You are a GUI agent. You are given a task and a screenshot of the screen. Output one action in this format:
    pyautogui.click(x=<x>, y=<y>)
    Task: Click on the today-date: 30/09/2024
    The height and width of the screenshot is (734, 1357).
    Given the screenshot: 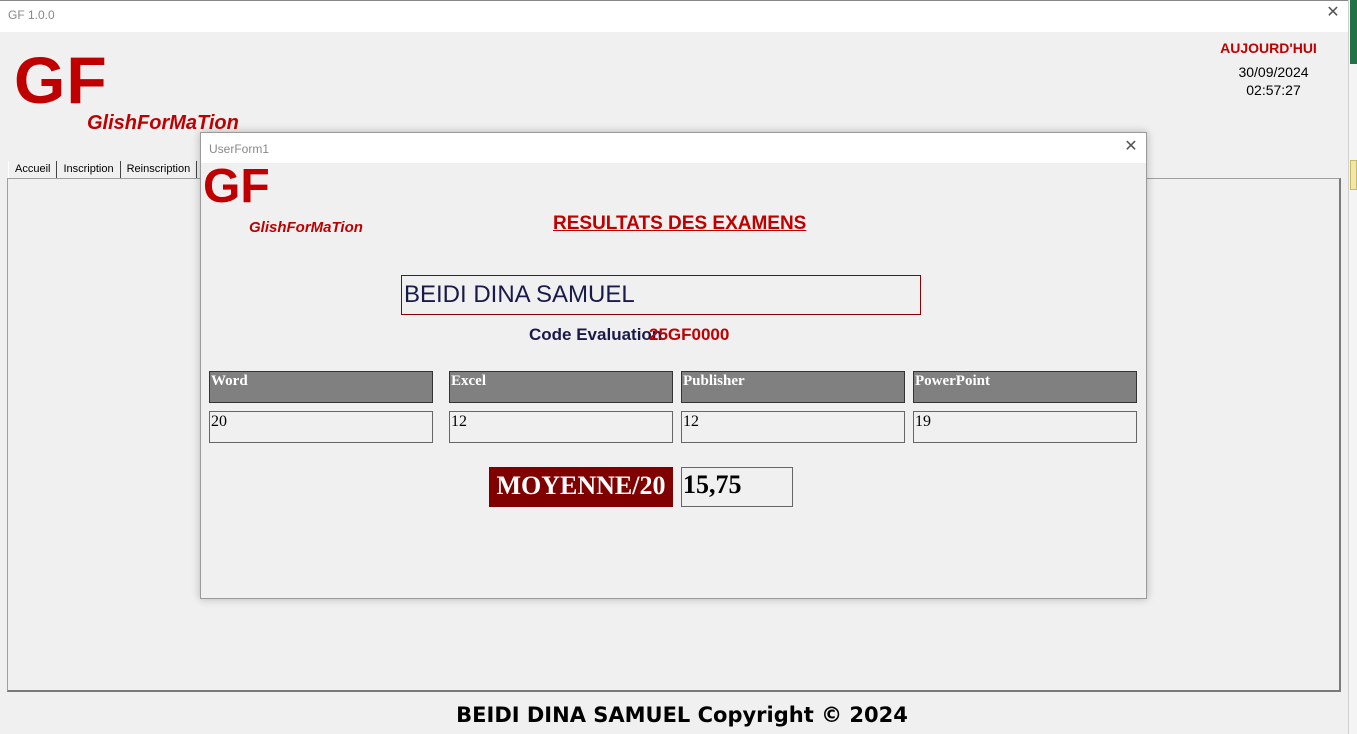 What is the action you would take?
    pyautogui.click(x=1273, y=72)
    